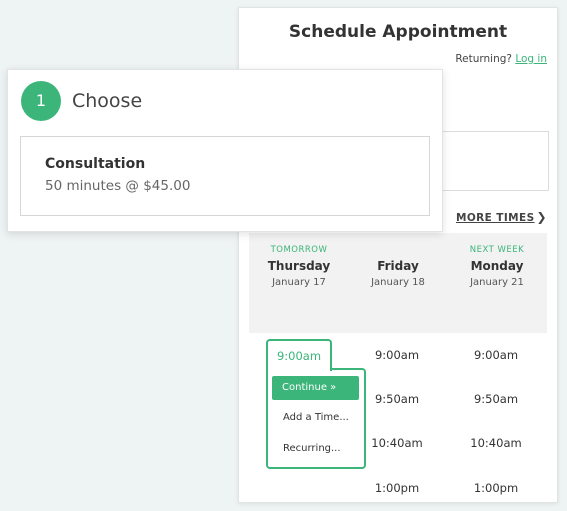 This screenshot has height=511, width=567. What do you see at coordinates (541, 217) in the screenshot?
I see `chevron-right-icon: ❯` at bounding box center [541, 217].